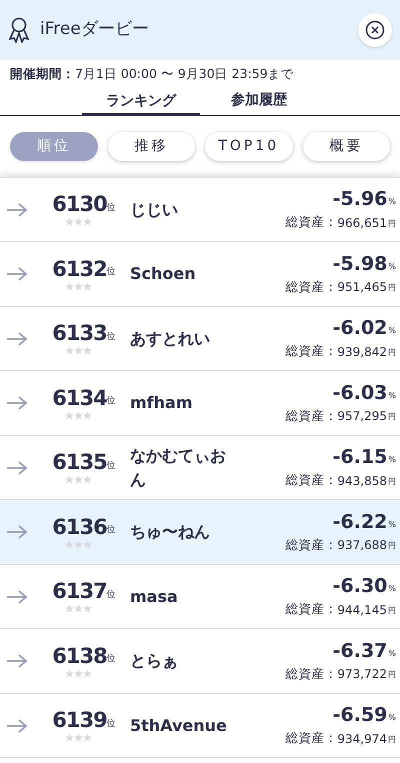 This screenshot has width=400, height=763. Describe the element at coordinates (170, 532) in the screenshot. I see `user-name: ちゅ〜ねん` at that location.